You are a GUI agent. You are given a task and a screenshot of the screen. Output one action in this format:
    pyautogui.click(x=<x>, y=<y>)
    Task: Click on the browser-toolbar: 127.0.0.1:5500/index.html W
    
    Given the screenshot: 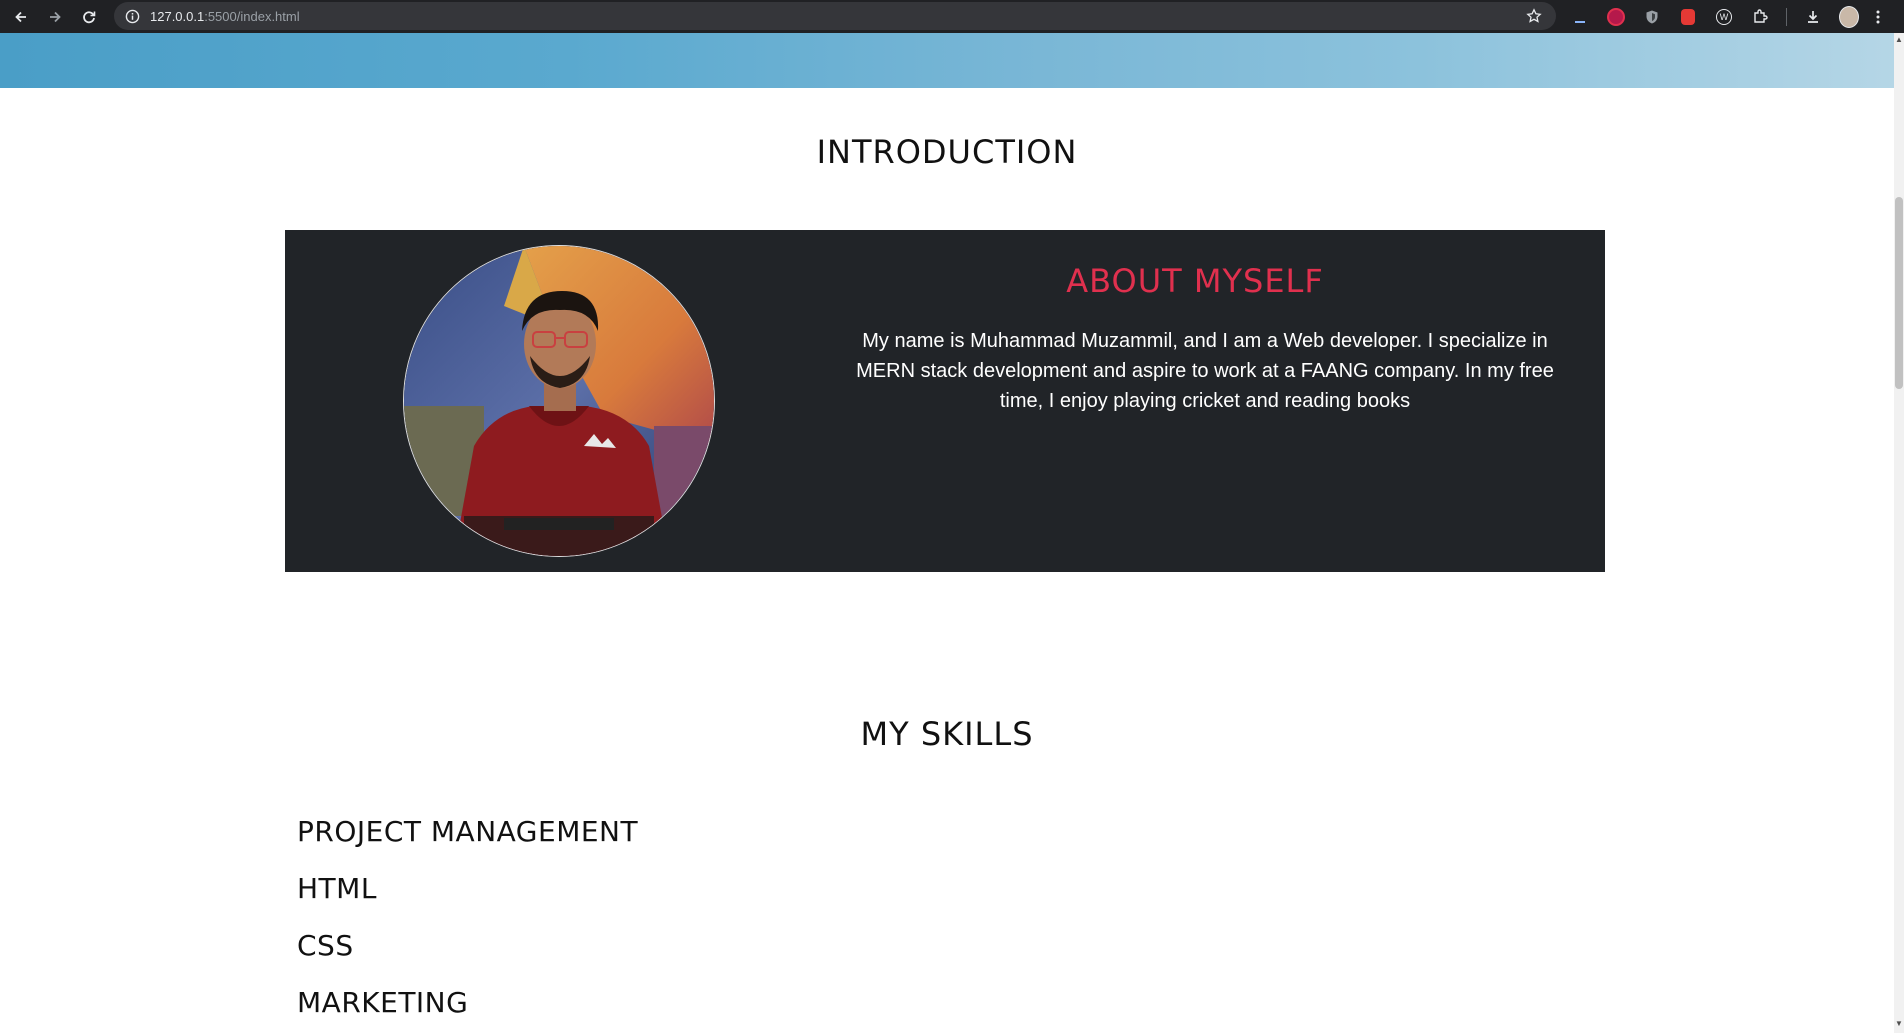 What is the action you would take?
    pyautogui.click(x=952, y=16)
    